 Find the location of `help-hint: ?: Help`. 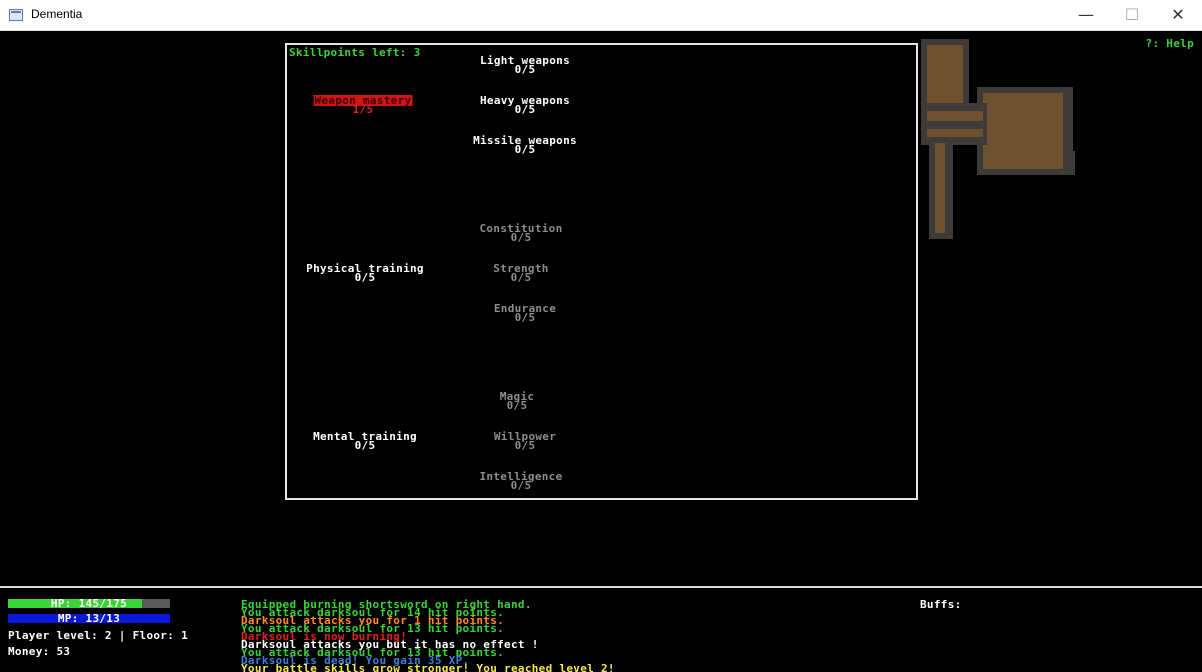

help-hint: ?: Help is located at coordinates (1170, 43).